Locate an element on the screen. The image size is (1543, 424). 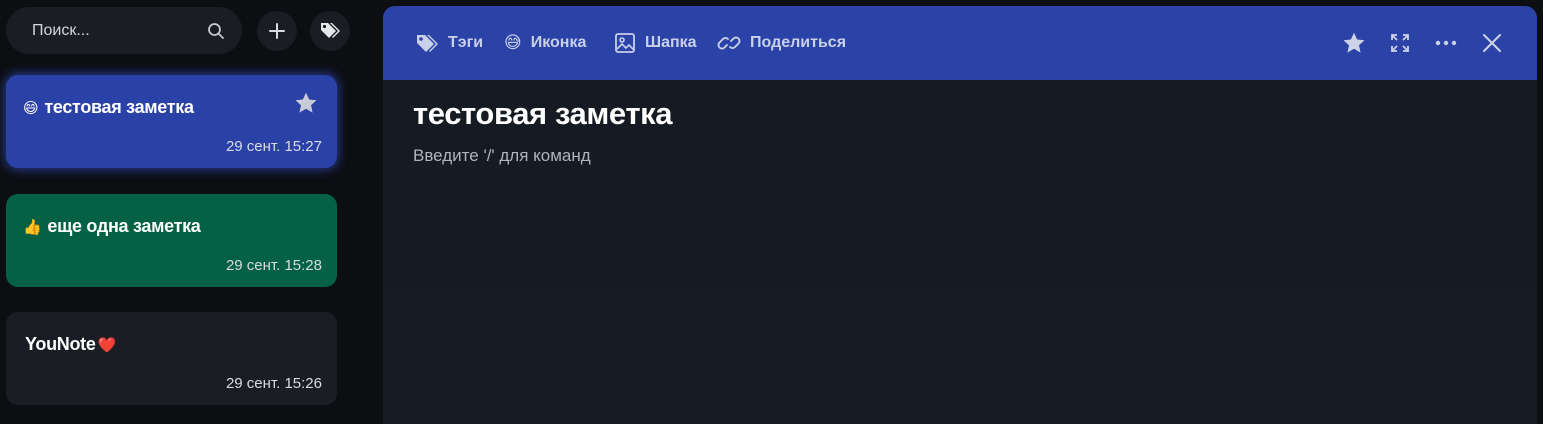
link-icon is located at coordinates (729, 43).